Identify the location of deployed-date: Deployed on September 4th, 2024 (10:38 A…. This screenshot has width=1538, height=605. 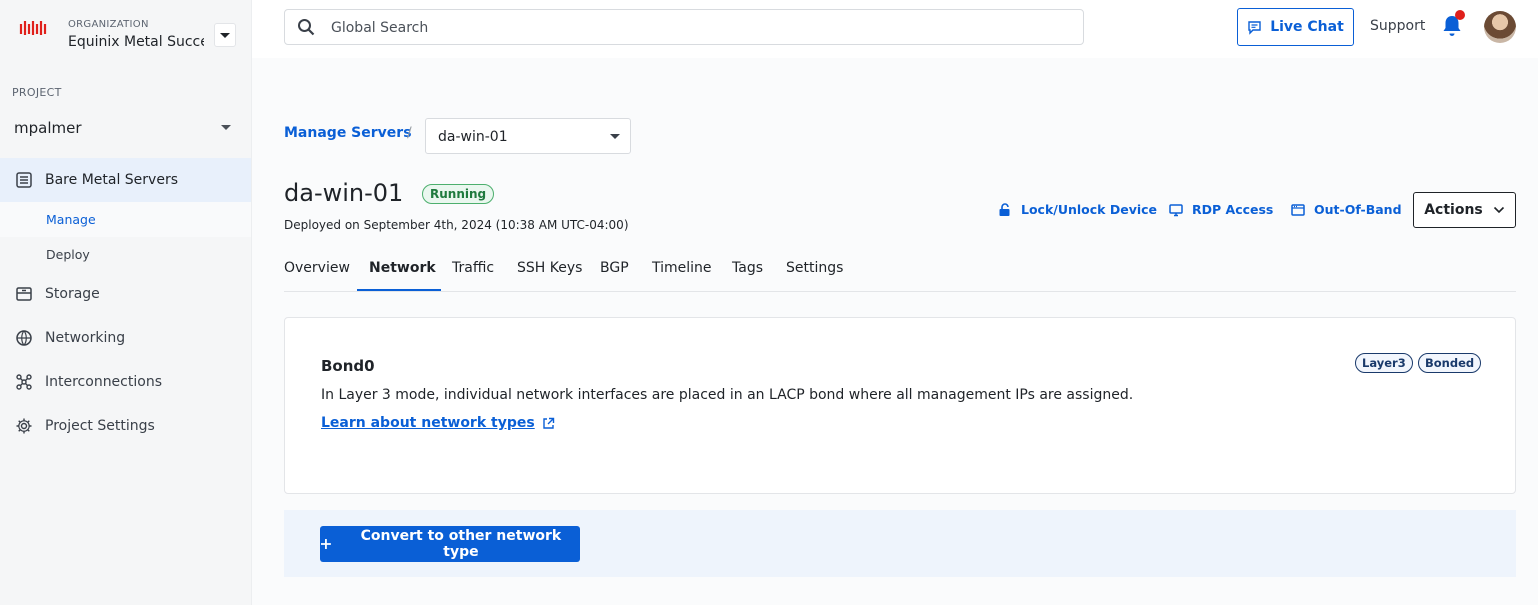
(456, 225).